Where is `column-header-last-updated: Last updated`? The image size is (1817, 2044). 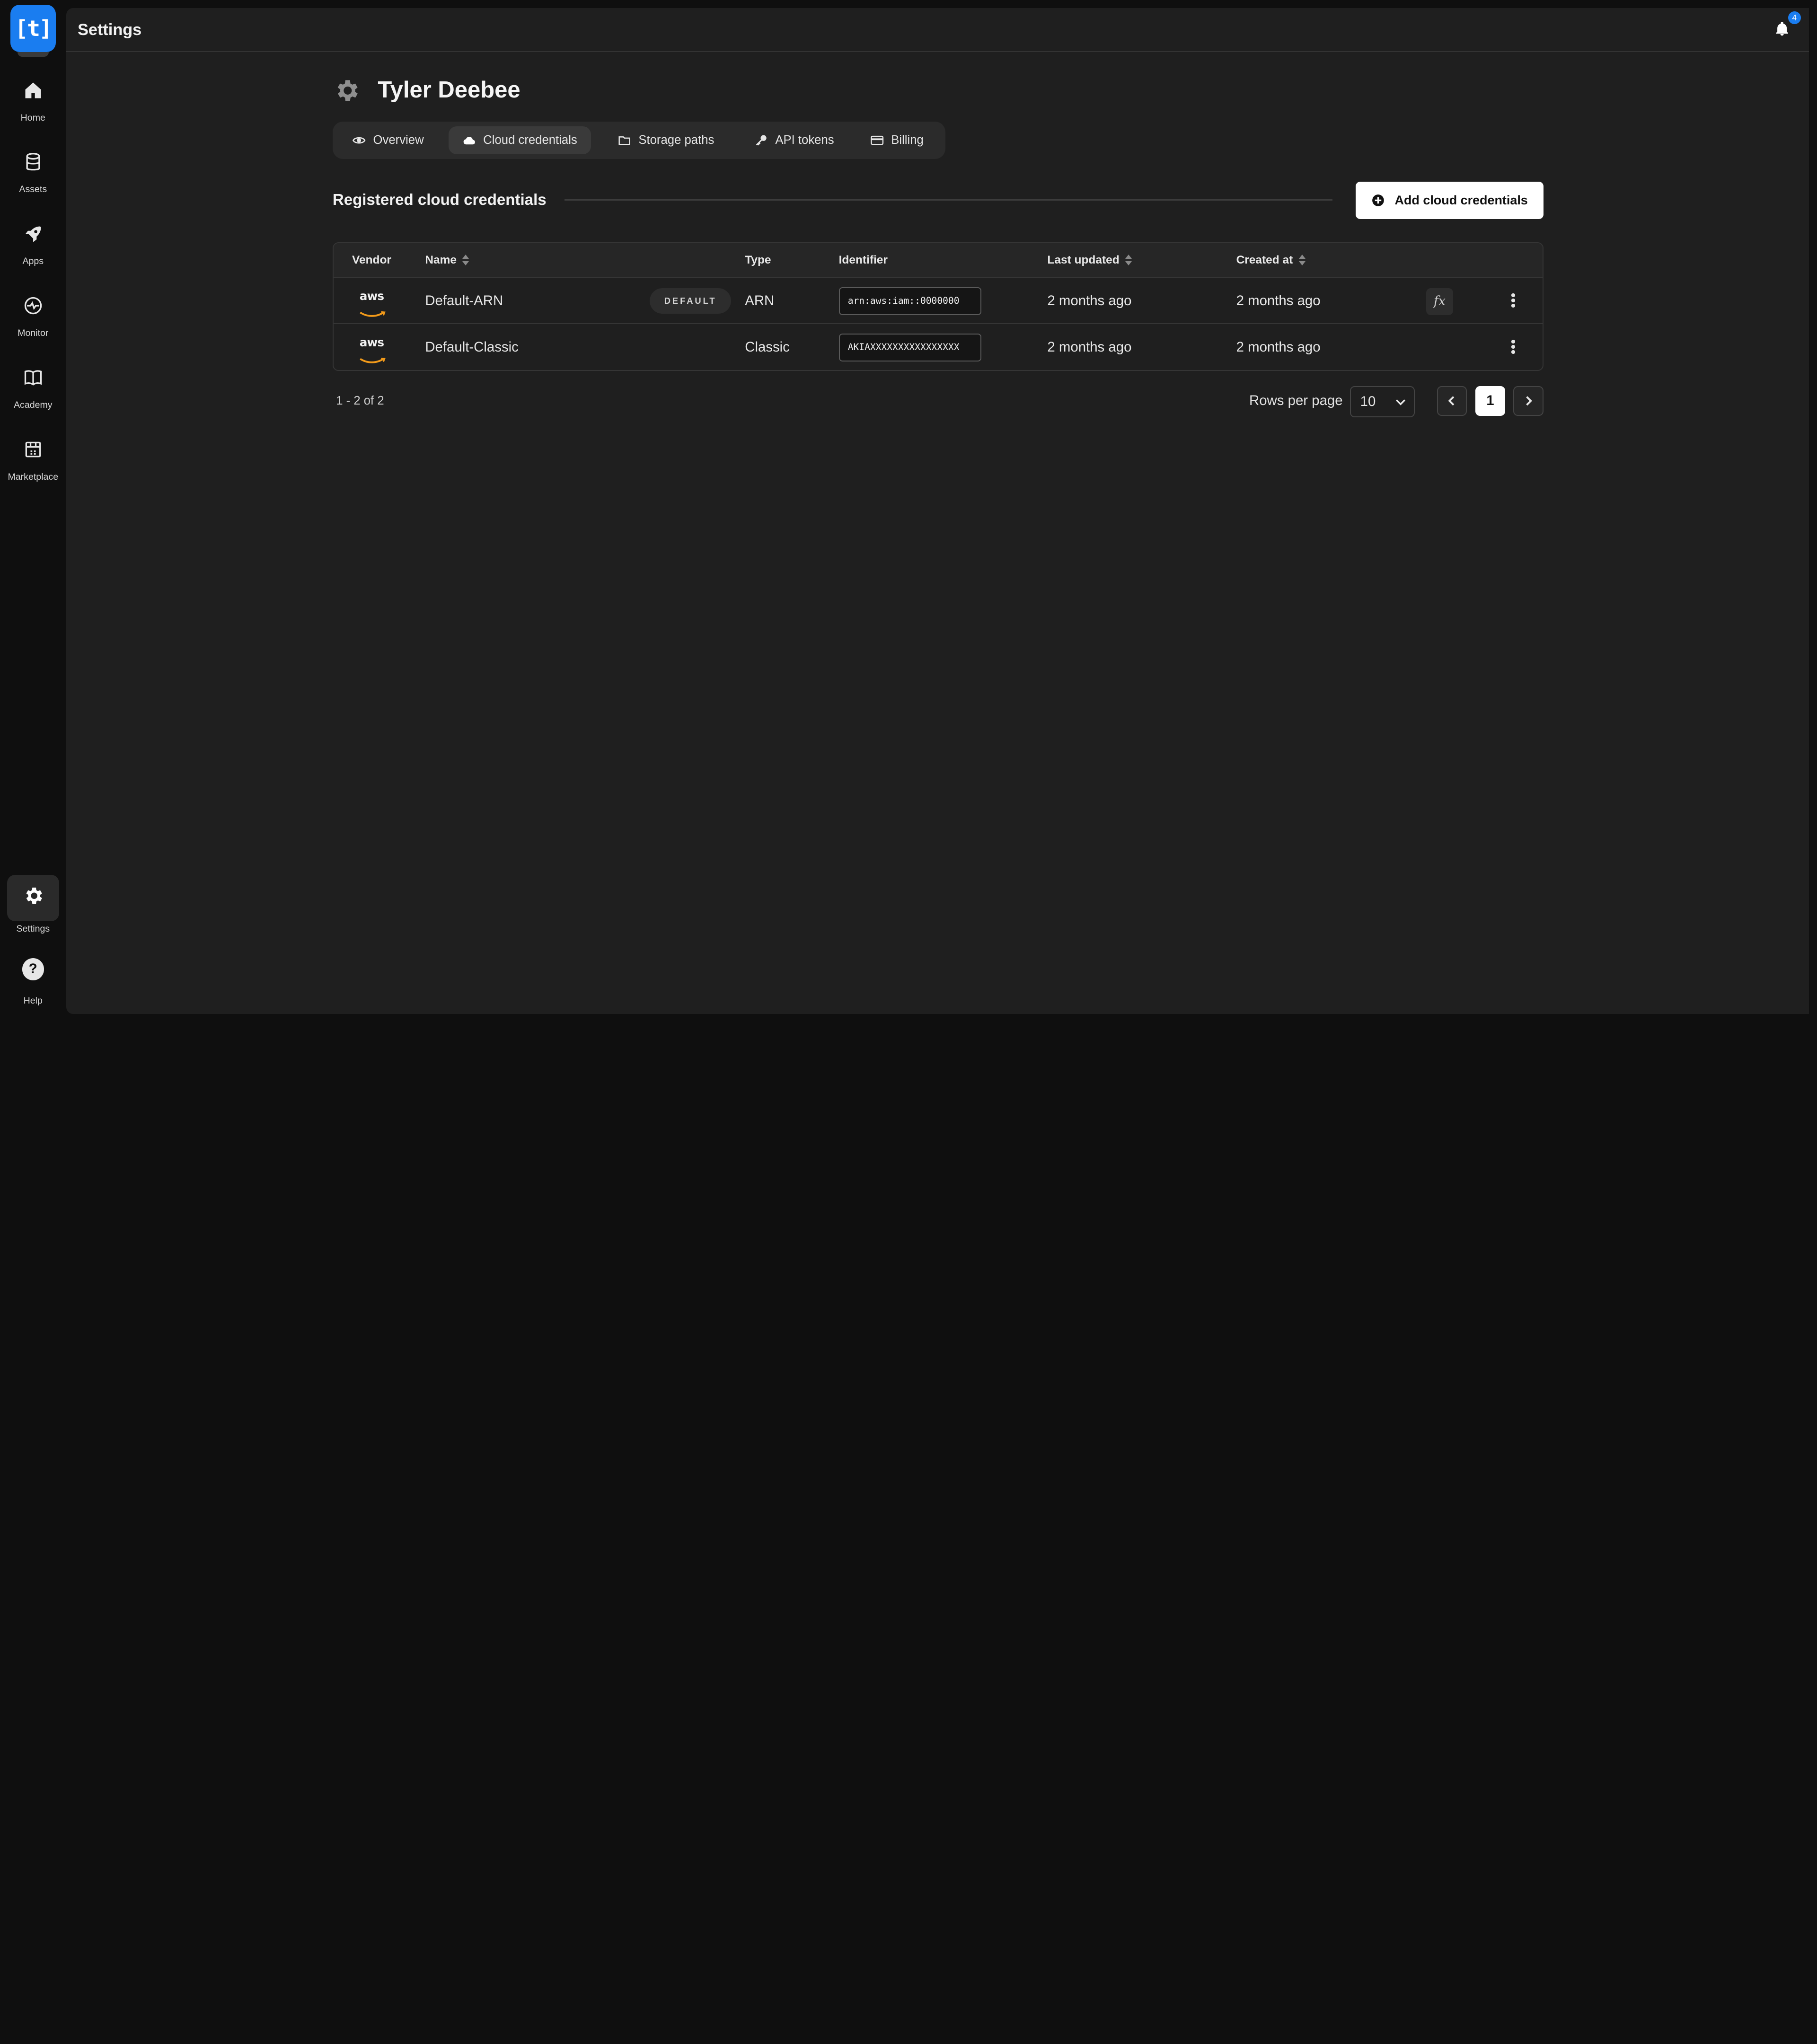
column-header-last-updated: Last updated is located at coordinates (1089, 260).